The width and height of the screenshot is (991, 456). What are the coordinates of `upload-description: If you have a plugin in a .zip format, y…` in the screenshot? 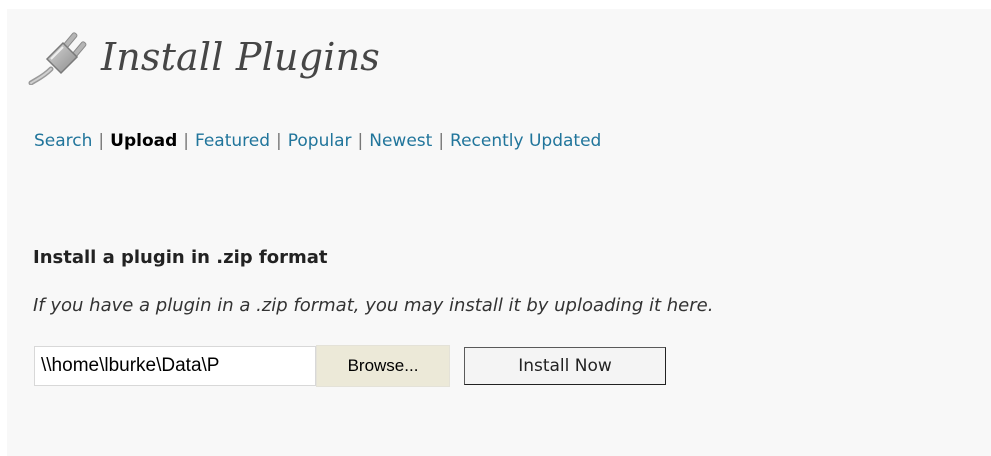 It's located at (373, 305).